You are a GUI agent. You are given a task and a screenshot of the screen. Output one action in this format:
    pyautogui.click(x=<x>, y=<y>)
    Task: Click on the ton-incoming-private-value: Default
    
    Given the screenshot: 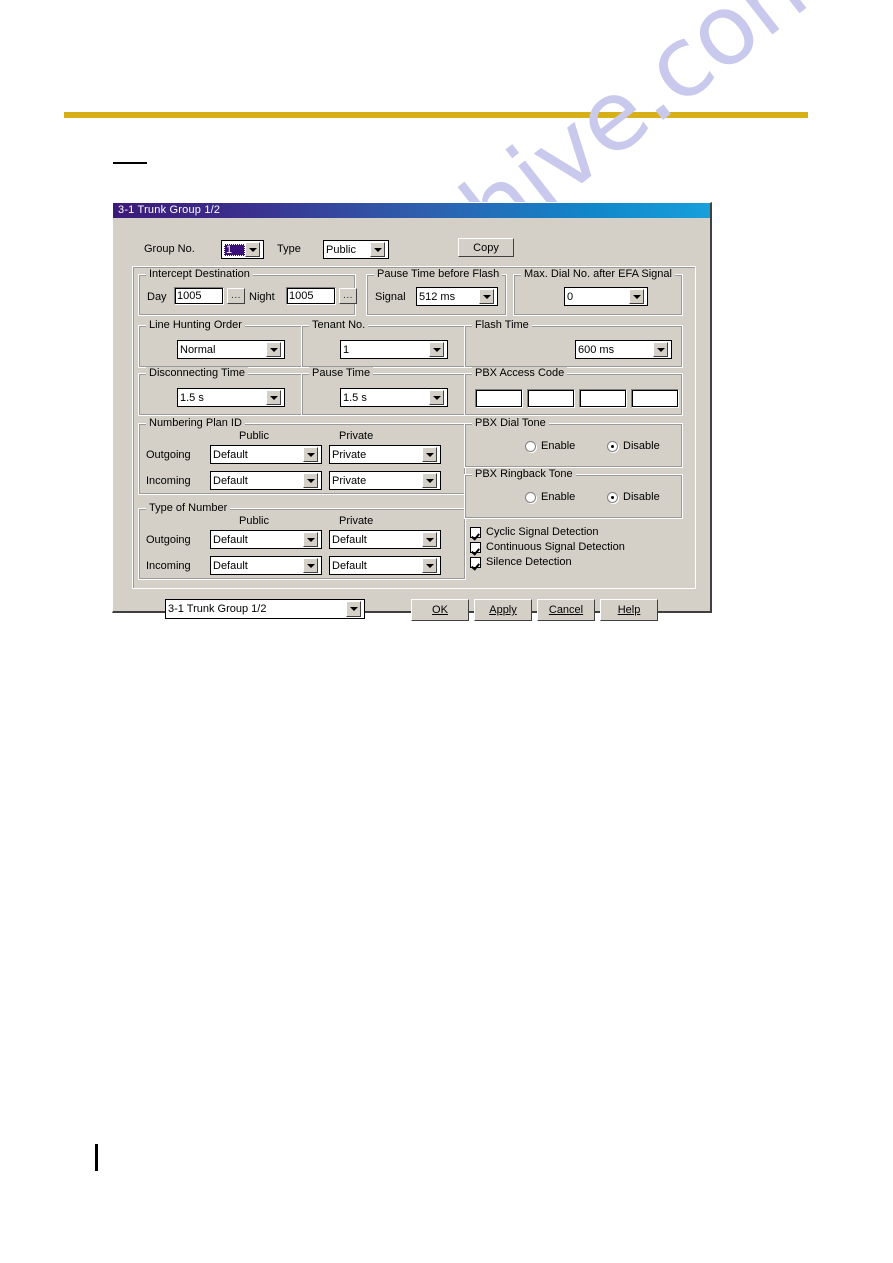 What is the action you would take?
    pyautogui.click(x=349, y=565)
    